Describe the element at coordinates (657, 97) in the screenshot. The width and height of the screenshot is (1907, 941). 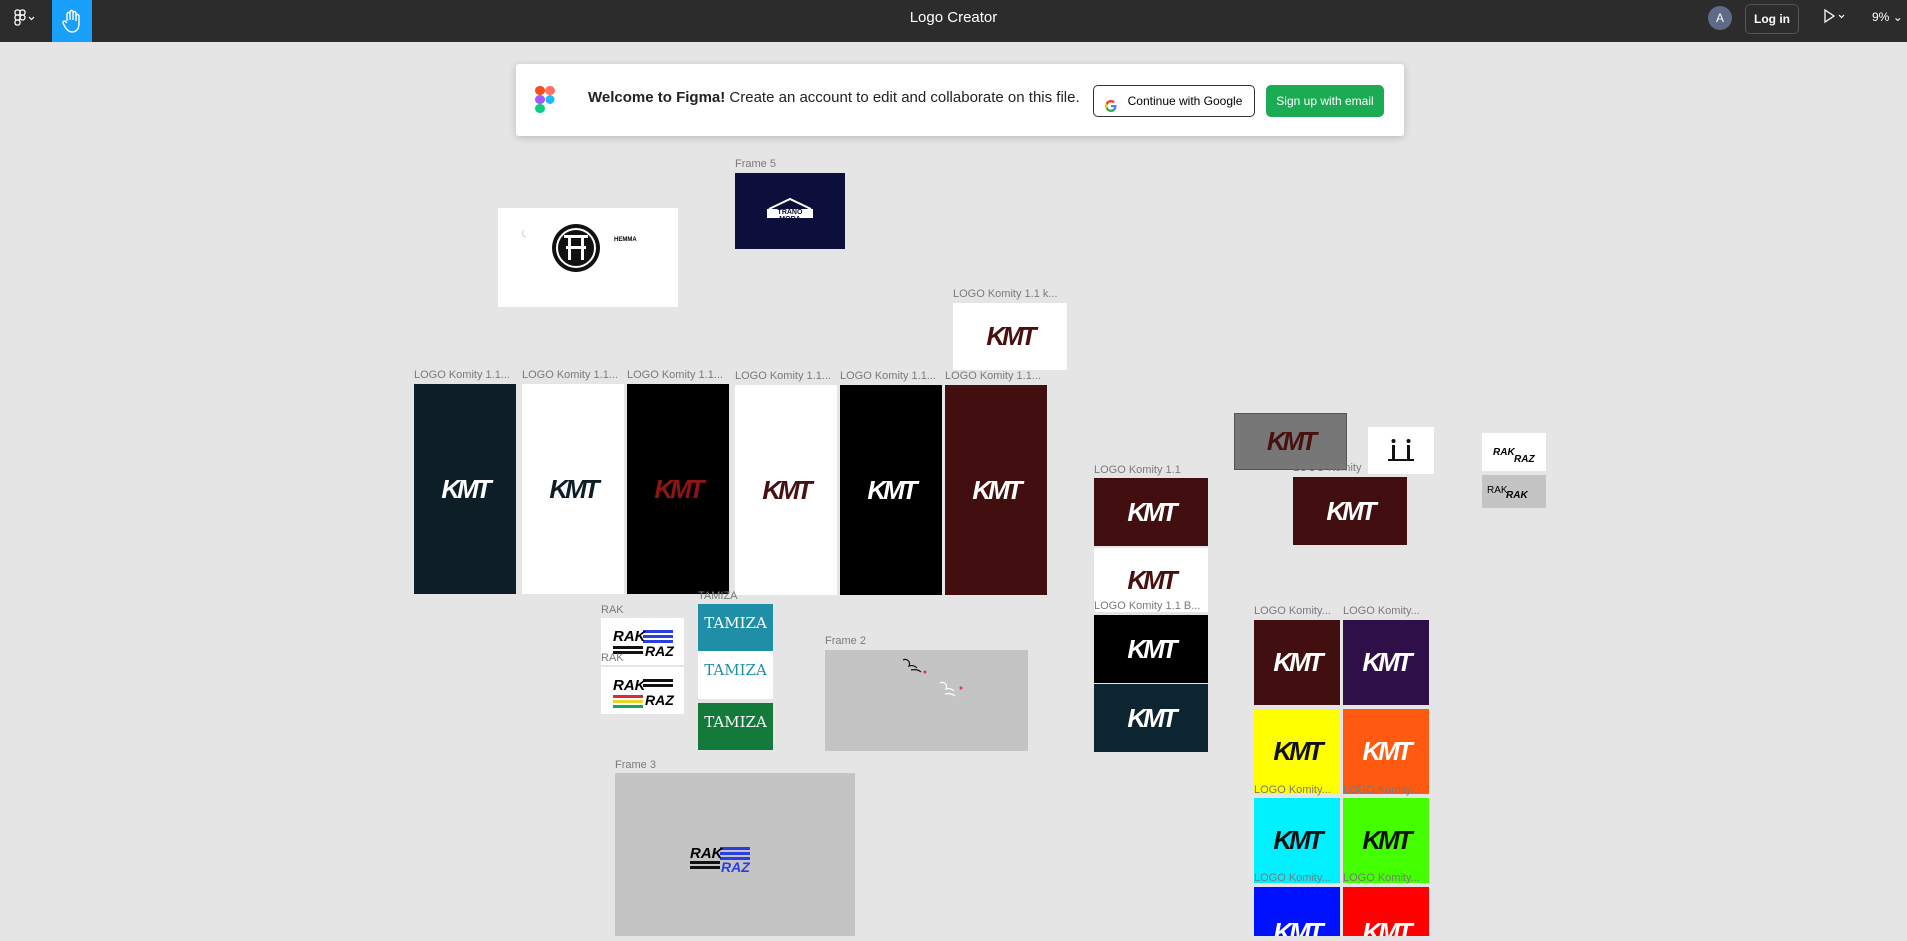
I see `welcome-bold: Welcome to Figma!` at that location.